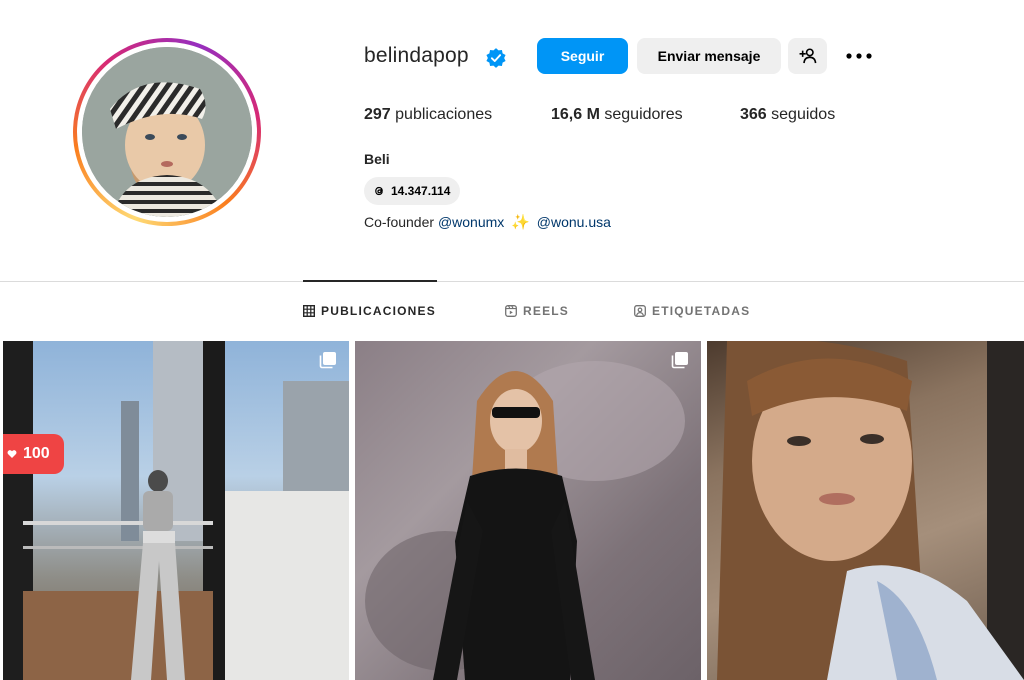  I want to click on profile-full-name: Beli, so click(377, 159).